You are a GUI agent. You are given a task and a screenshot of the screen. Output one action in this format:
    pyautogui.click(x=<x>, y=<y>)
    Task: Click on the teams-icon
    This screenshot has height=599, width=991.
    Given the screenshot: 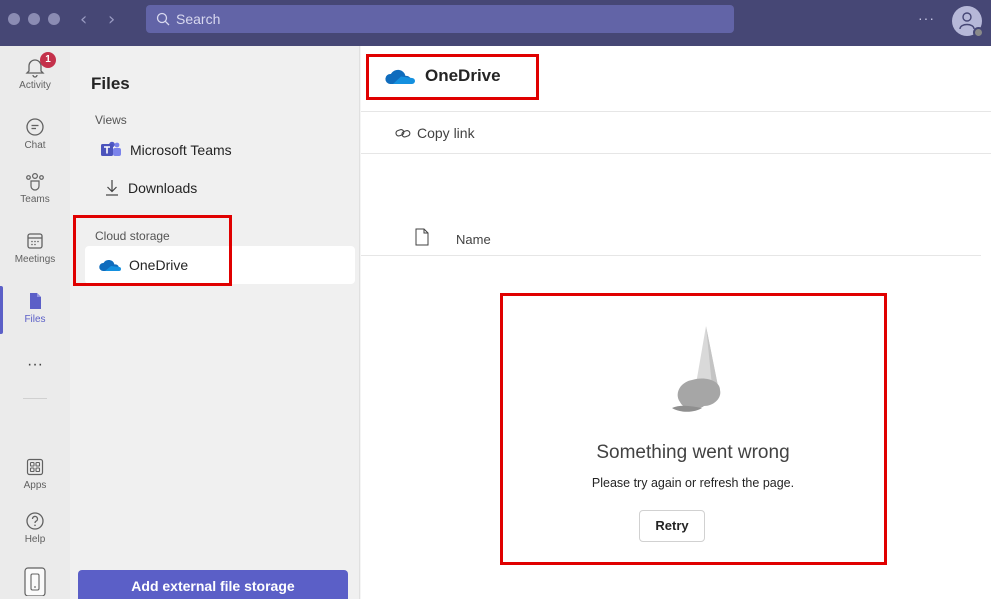 What is the action you would take?
    pyautogui.click(x=35, y=181)
    